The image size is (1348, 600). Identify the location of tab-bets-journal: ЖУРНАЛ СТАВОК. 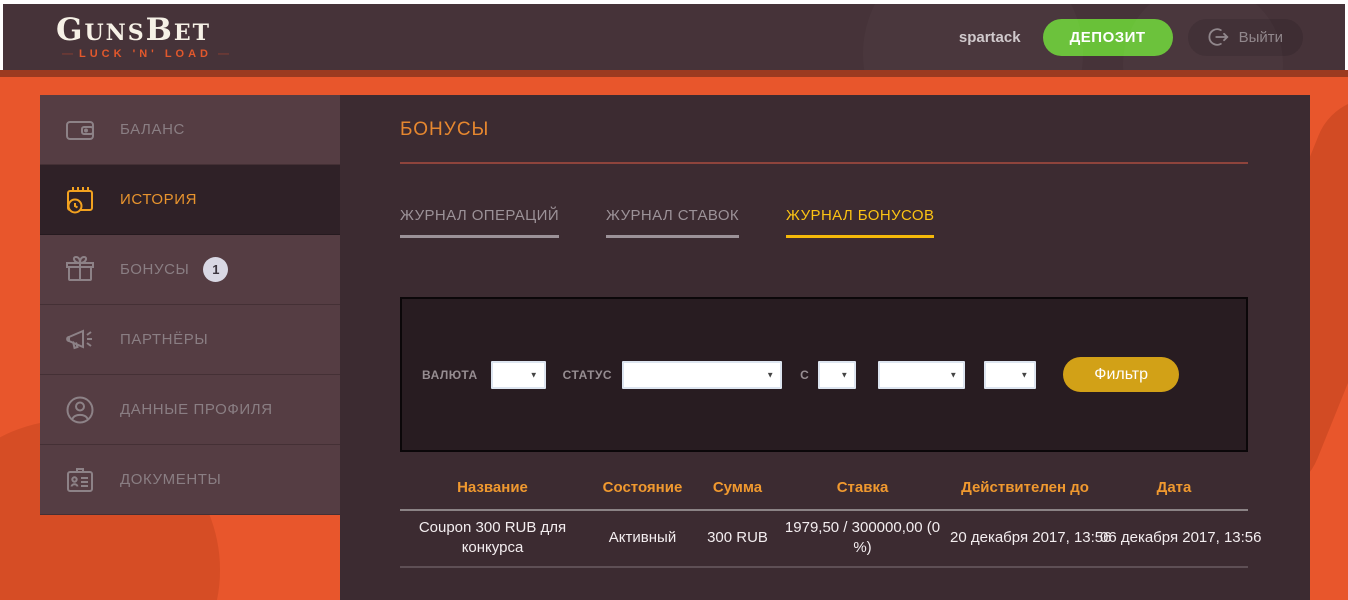
(673, 222).